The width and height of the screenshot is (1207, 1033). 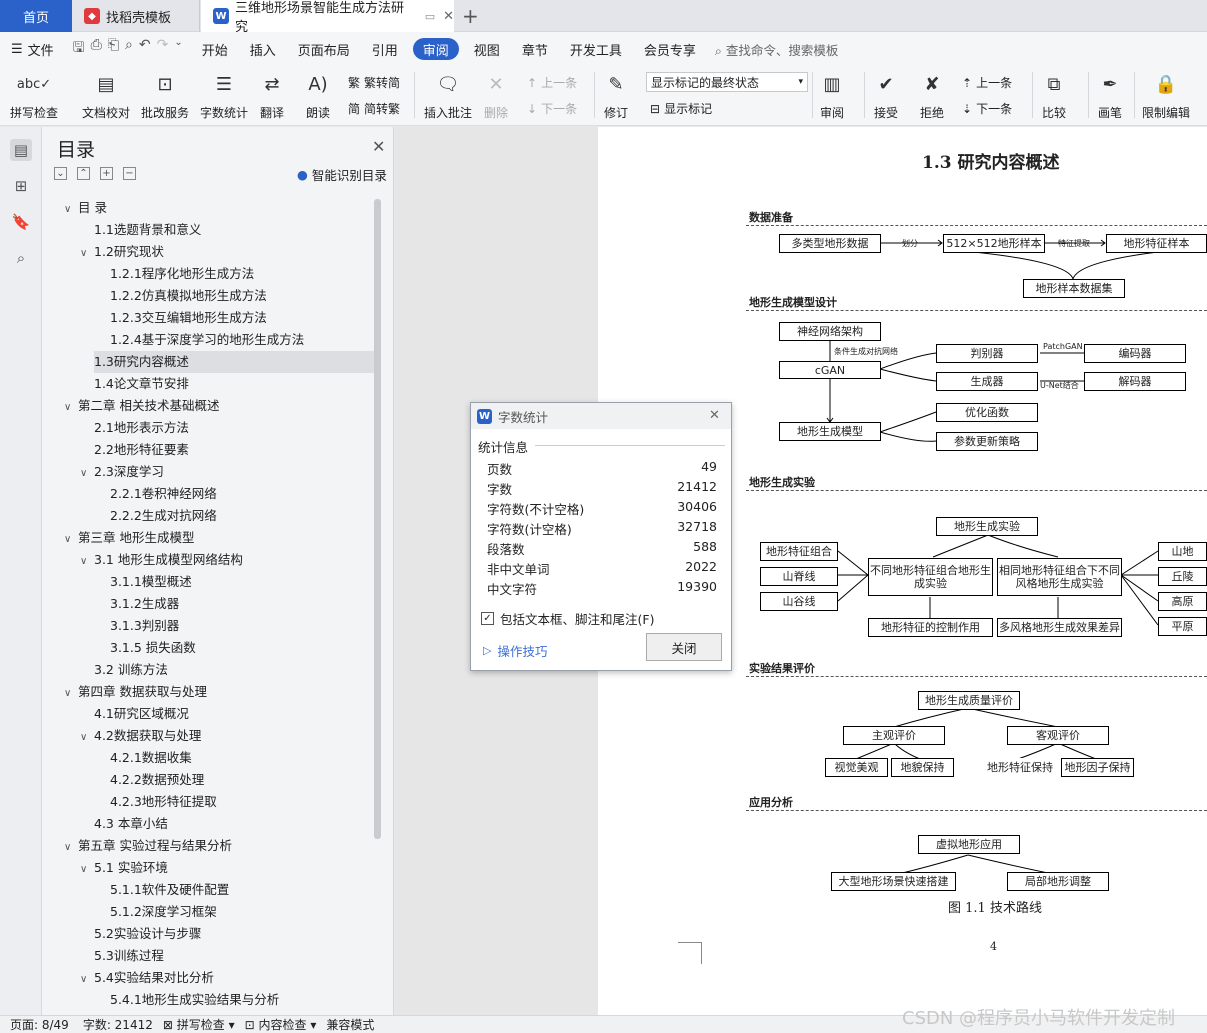 What do you see at coordinates (207, 274) in the screenshot?
I see `toc-item: 1.2.1程序化地形生成方法` at bounding box center [207, 274].